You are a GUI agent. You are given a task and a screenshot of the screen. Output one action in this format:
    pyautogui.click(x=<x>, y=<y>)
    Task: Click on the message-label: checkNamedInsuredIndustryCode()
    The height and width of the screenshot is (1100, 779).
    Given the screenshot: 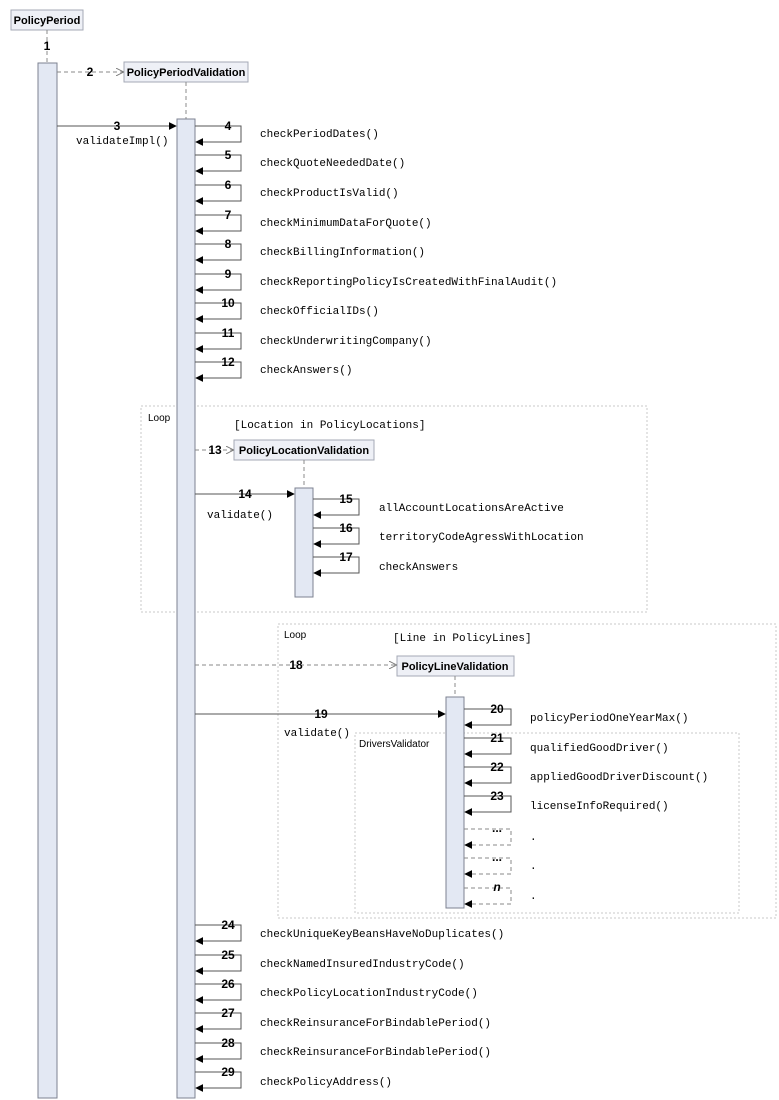 What is the action you would take?
    pyautogui.click(x=362, y=965)
    